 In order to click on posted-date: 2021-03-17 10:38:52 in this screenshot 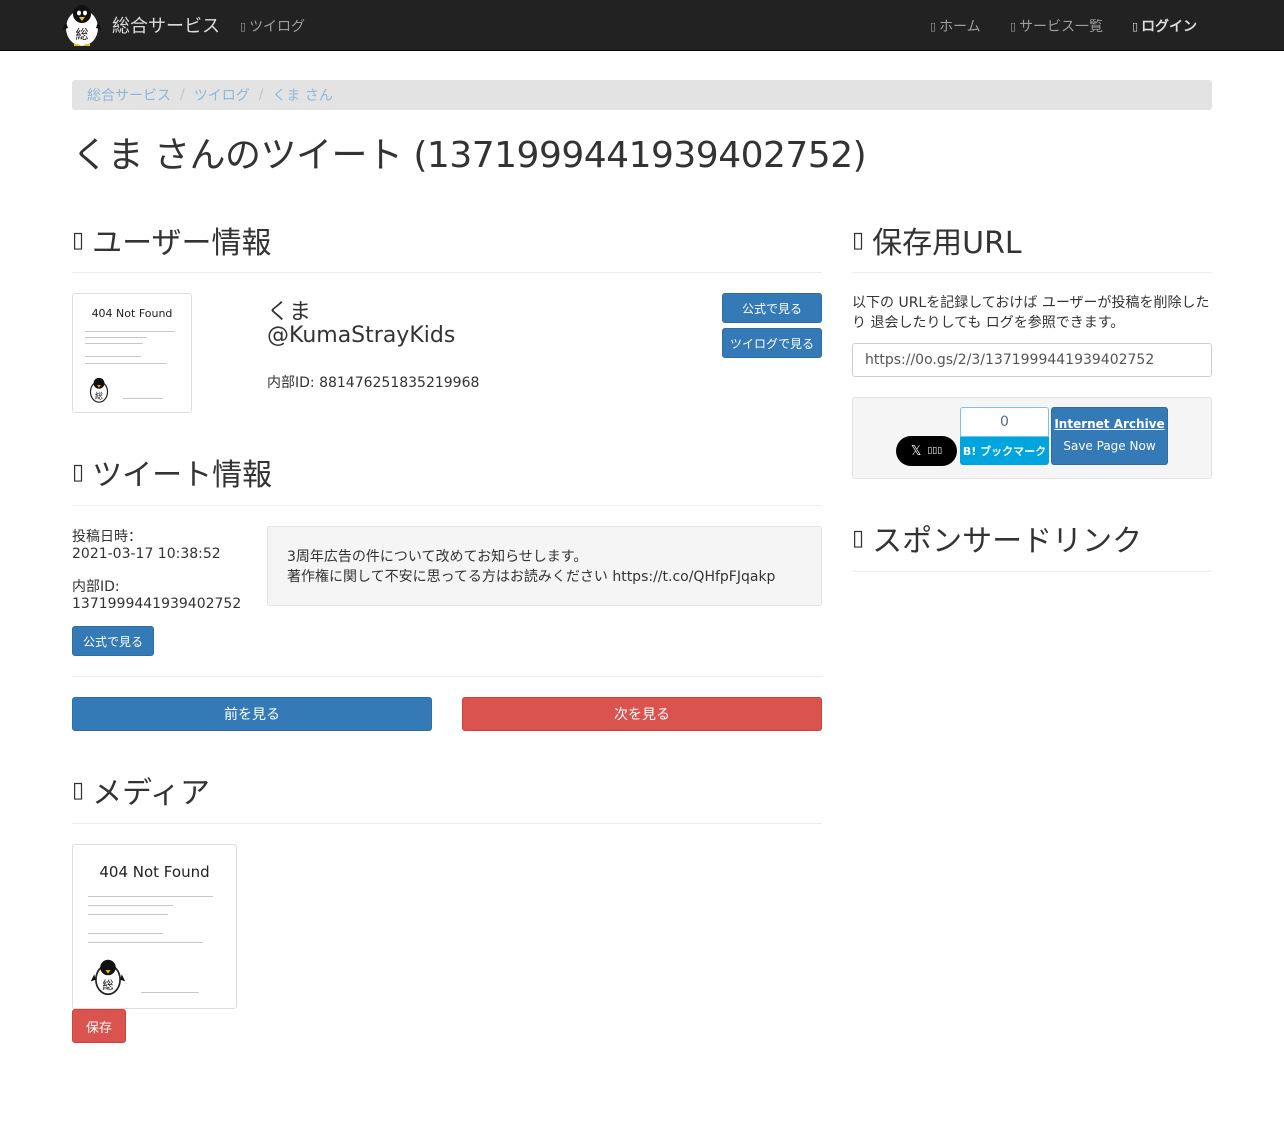, I will do `click(146, 554)`.